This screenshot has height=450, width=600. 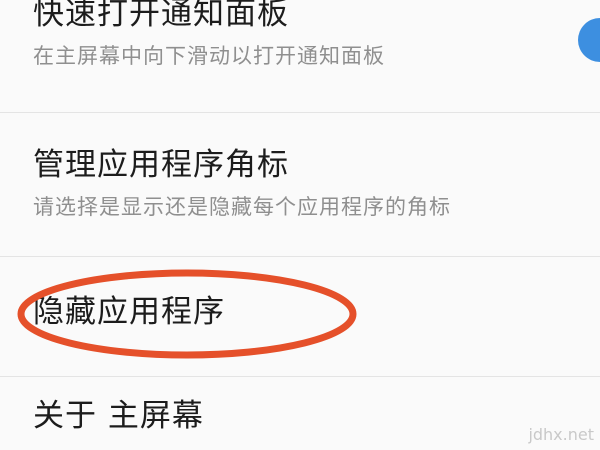 I want to click on setting-about-home-screen: 关于 主屏幕, so click(x=300, y=416).